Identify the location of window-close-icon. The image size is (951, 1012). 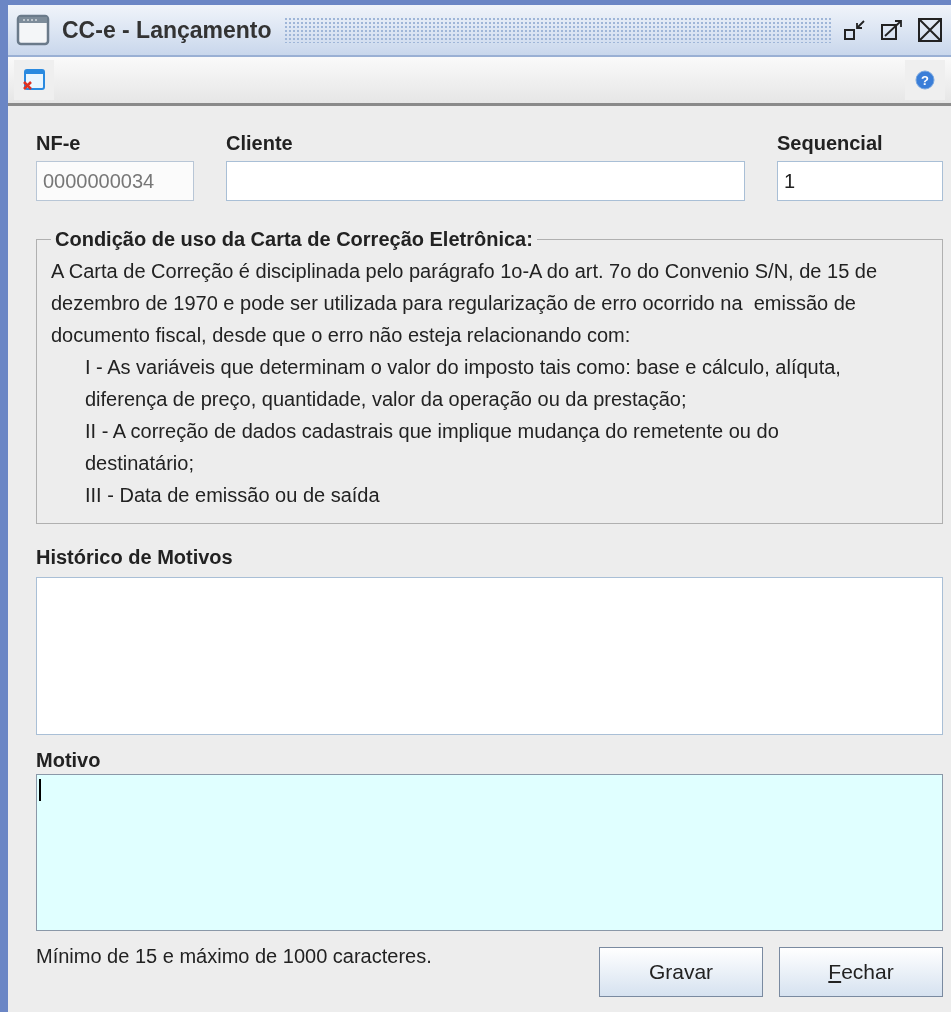
(34, 80).